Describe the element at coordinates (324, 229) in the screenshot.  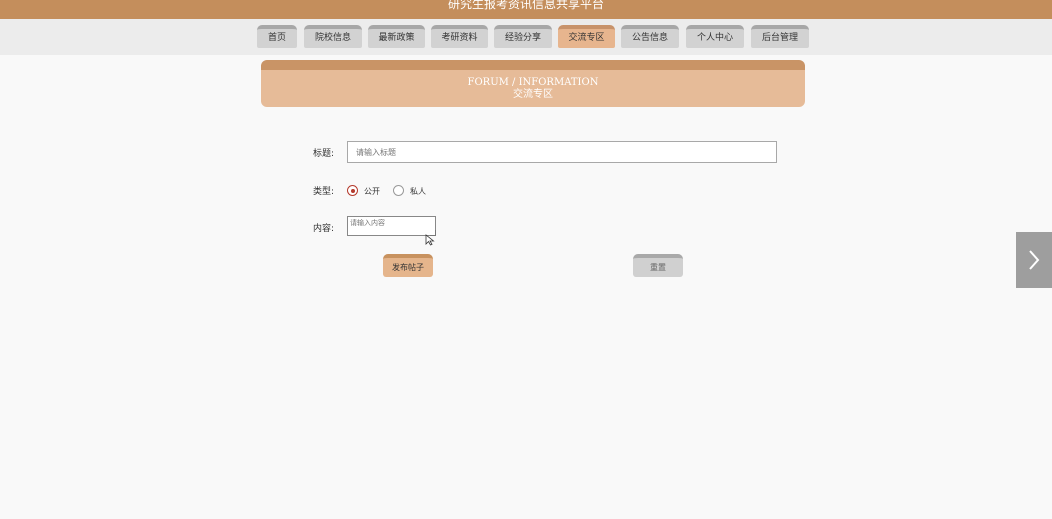
I see `content-label: 内容:` at that location.